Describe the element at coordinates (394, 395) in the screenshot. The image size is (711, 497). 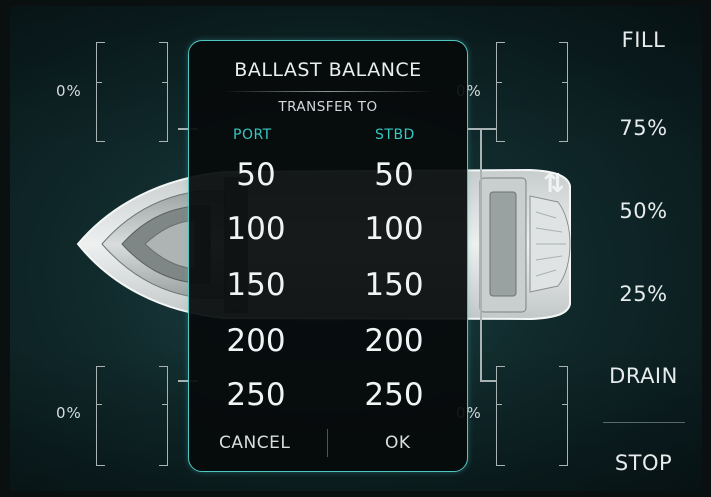
I see `stbd-transfer-250: 250` at that location.